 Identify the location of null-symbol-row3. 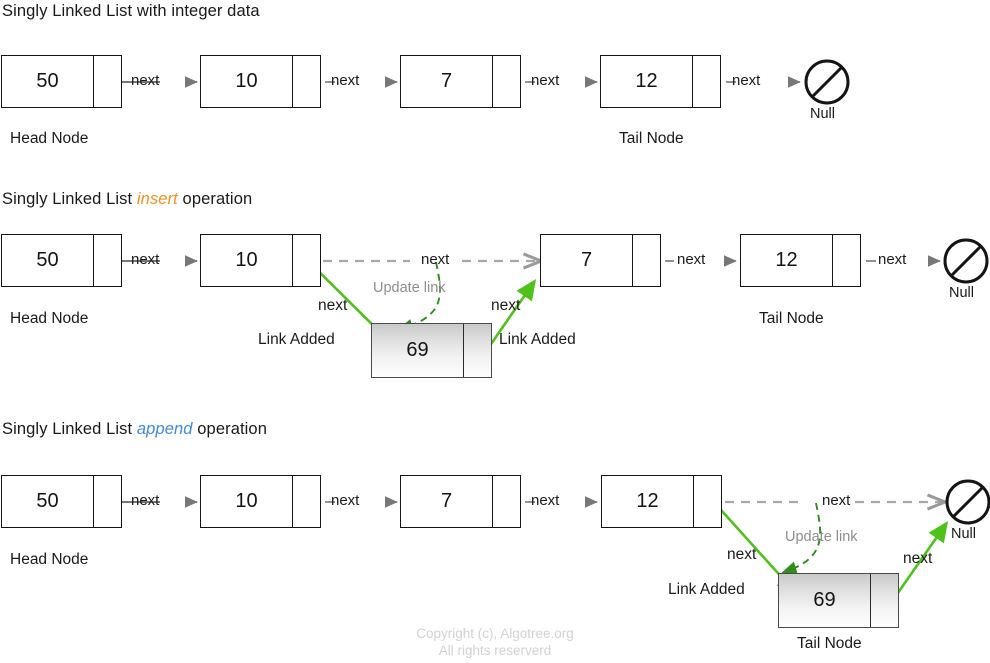
(967, 502).